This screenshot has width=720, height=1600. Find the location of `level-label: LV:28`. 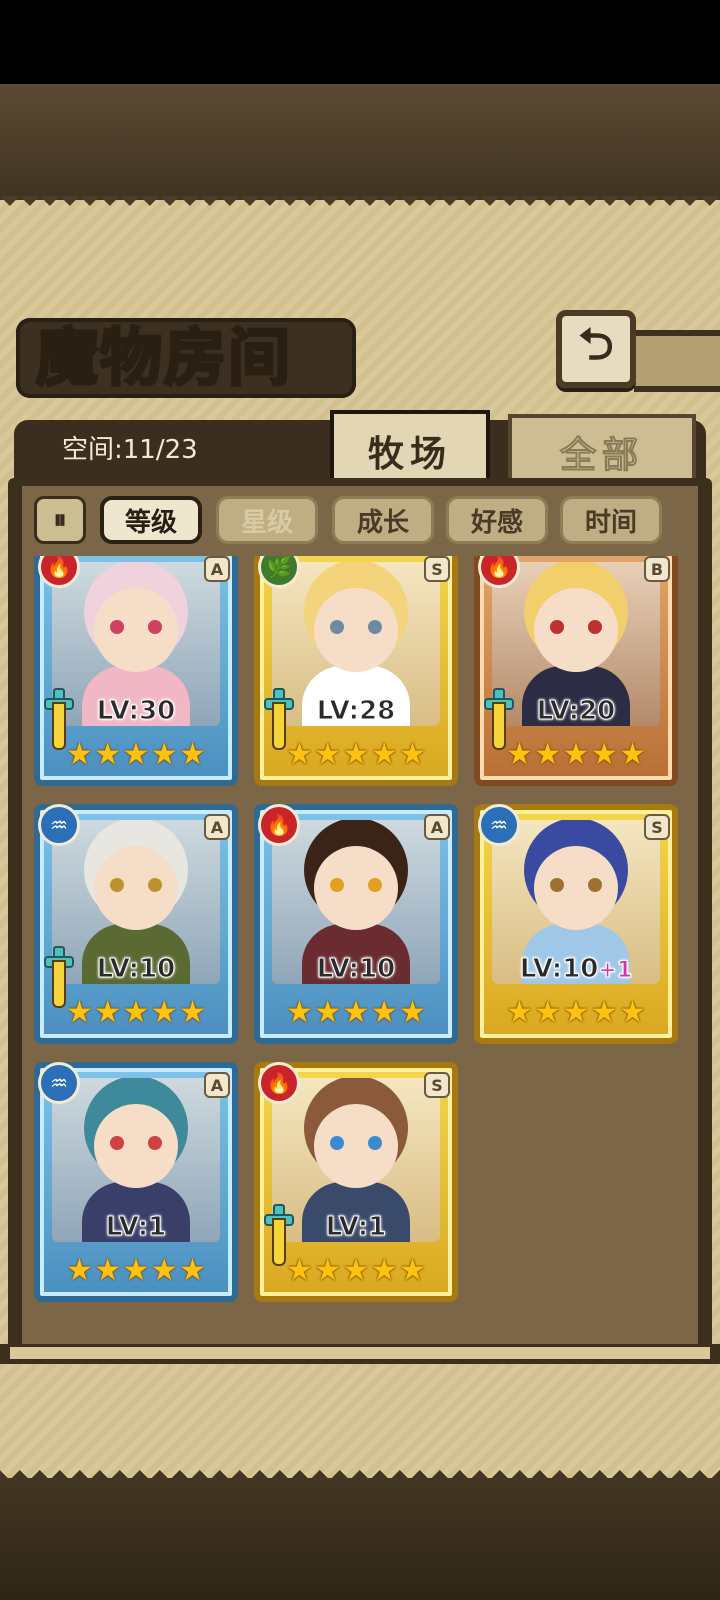

level-label: LV:28 is located at coordinates (356, 711).